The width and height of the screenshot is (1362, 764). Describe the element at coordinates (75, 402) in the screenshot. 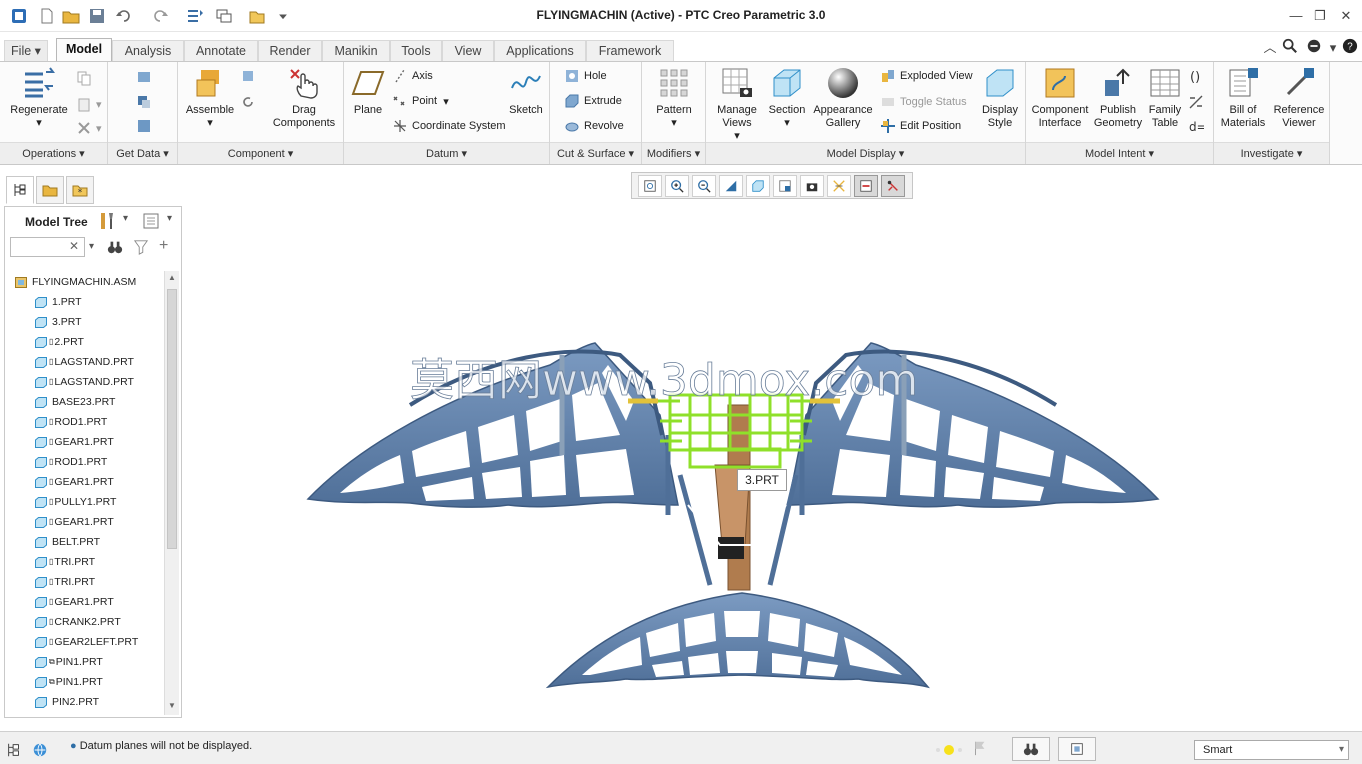

I see `tree-item: BASE23.PRT` at that location.